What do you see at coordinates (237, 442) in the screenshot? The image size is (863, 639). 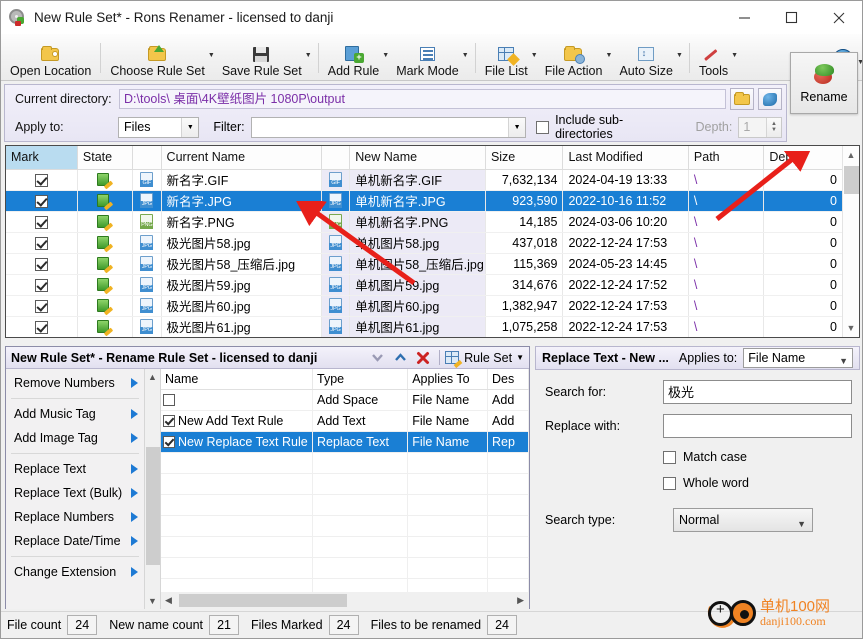 I see `rule-row-name: New Replace Text Rule` at bounding box center [237, 442].